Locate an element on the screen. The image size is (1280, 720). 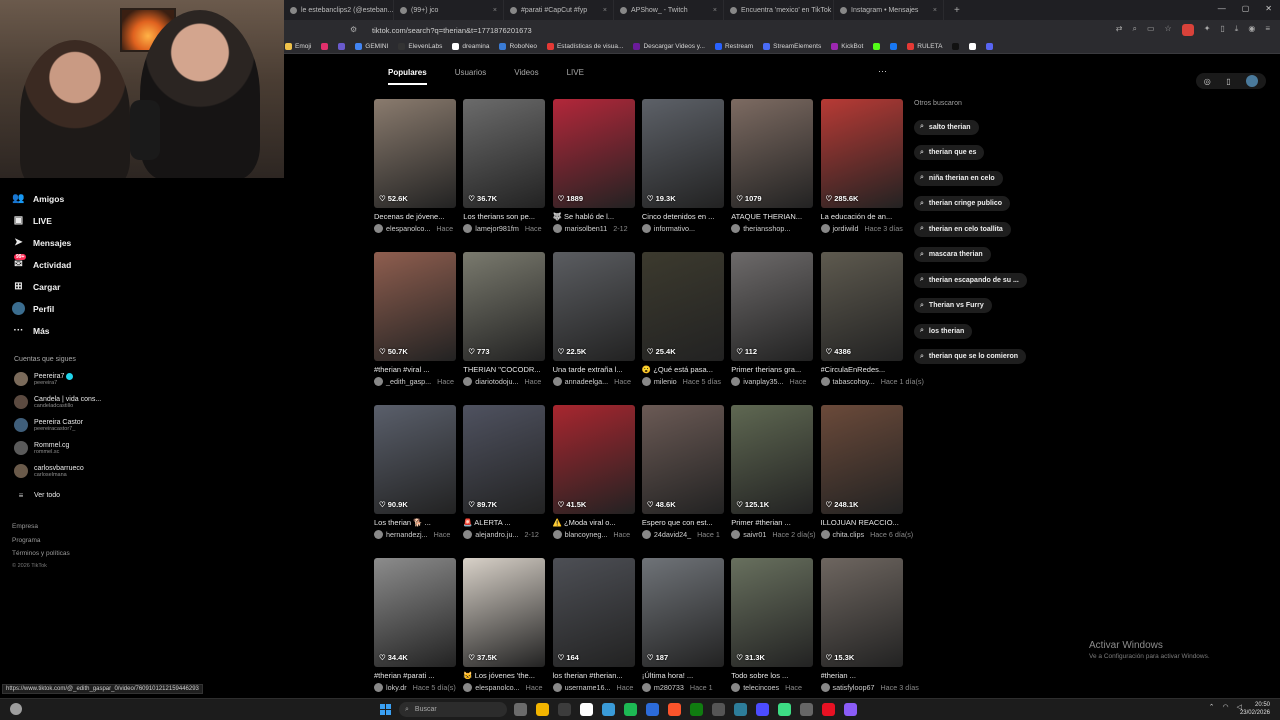
sidebar-item-friends: 👥 Amigos is located at coordinates (38, 198).